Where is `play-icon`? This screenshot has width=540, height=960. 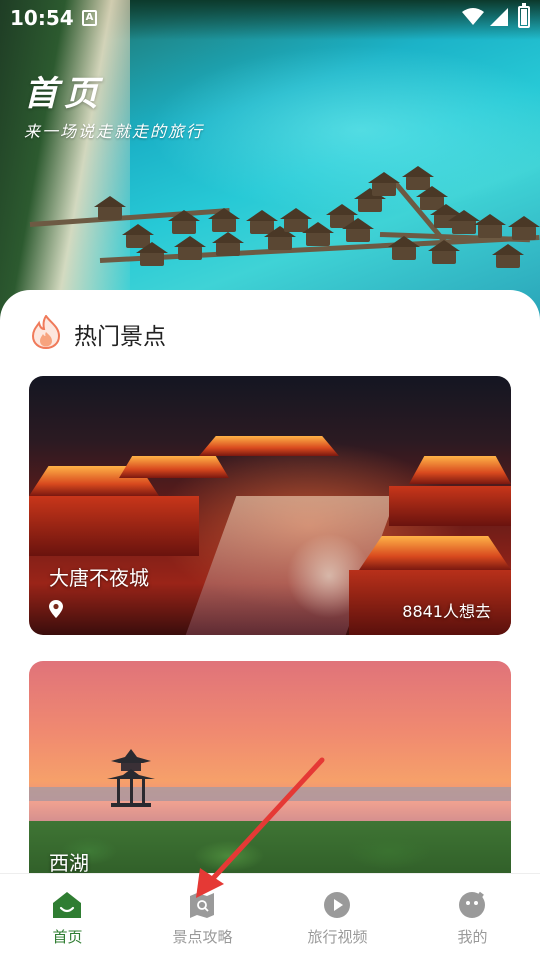 play-icon is located at coordinates (337, 905).